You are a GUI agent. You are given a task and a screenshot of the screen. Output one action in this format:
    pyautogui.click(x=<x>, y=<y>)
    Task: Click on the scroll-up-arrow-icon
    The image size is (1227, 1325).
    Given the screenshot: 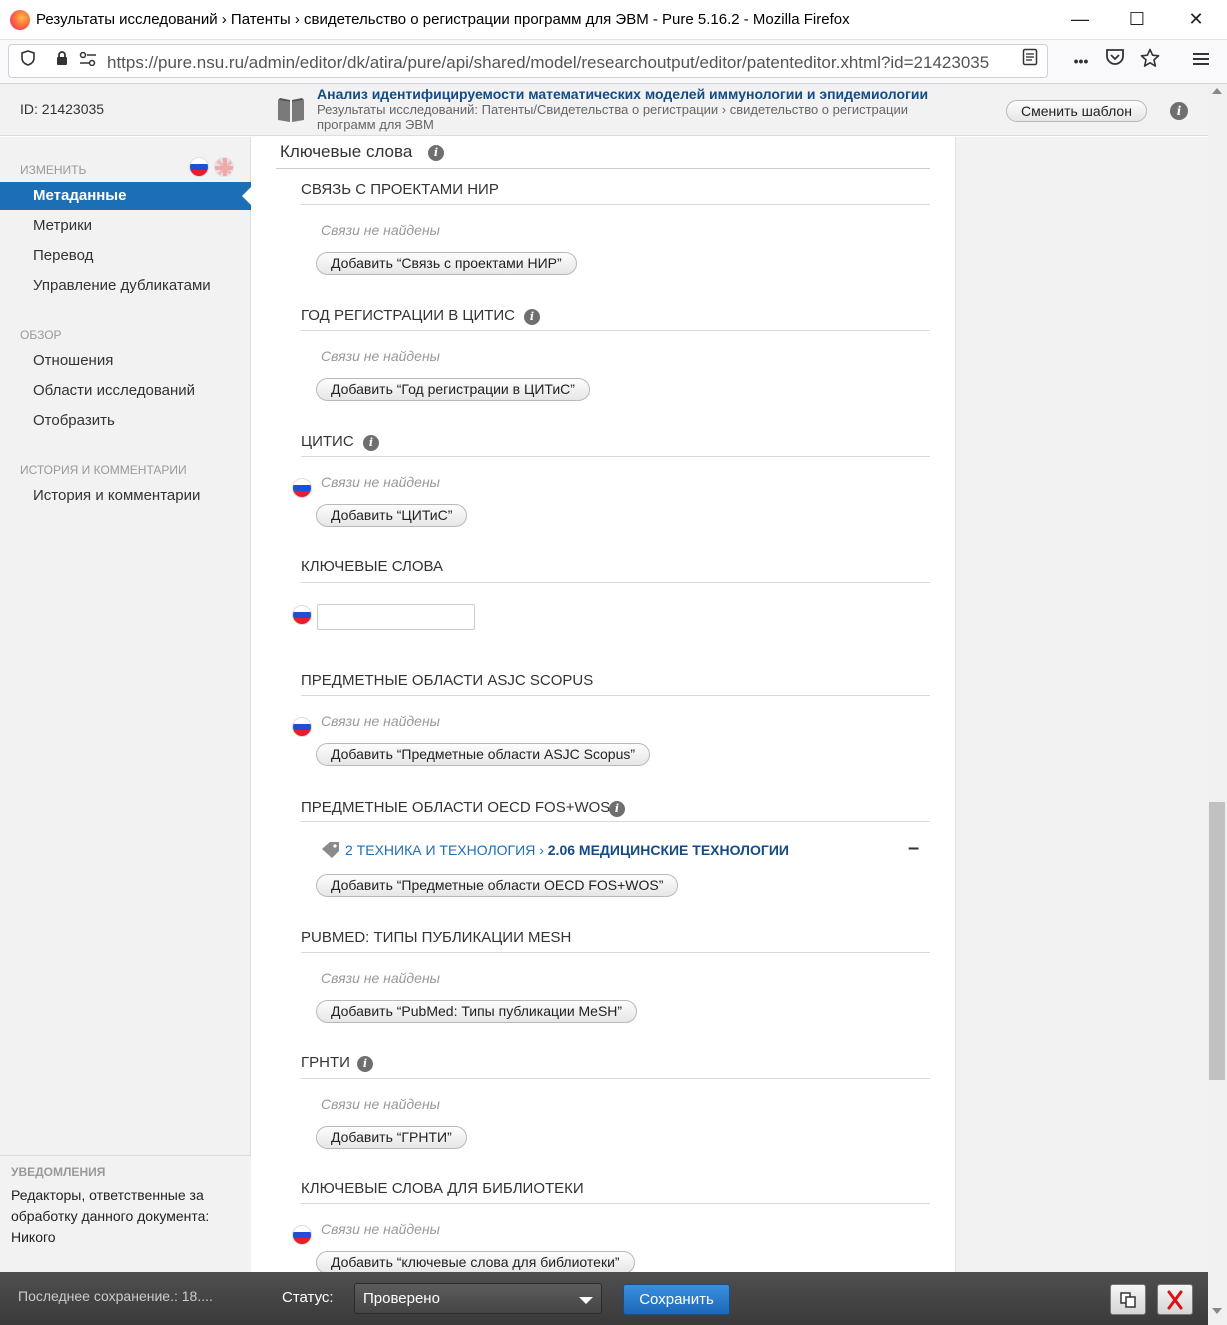 What is the action you would take?
    pyautogui.click(x=1217, y=91)
    